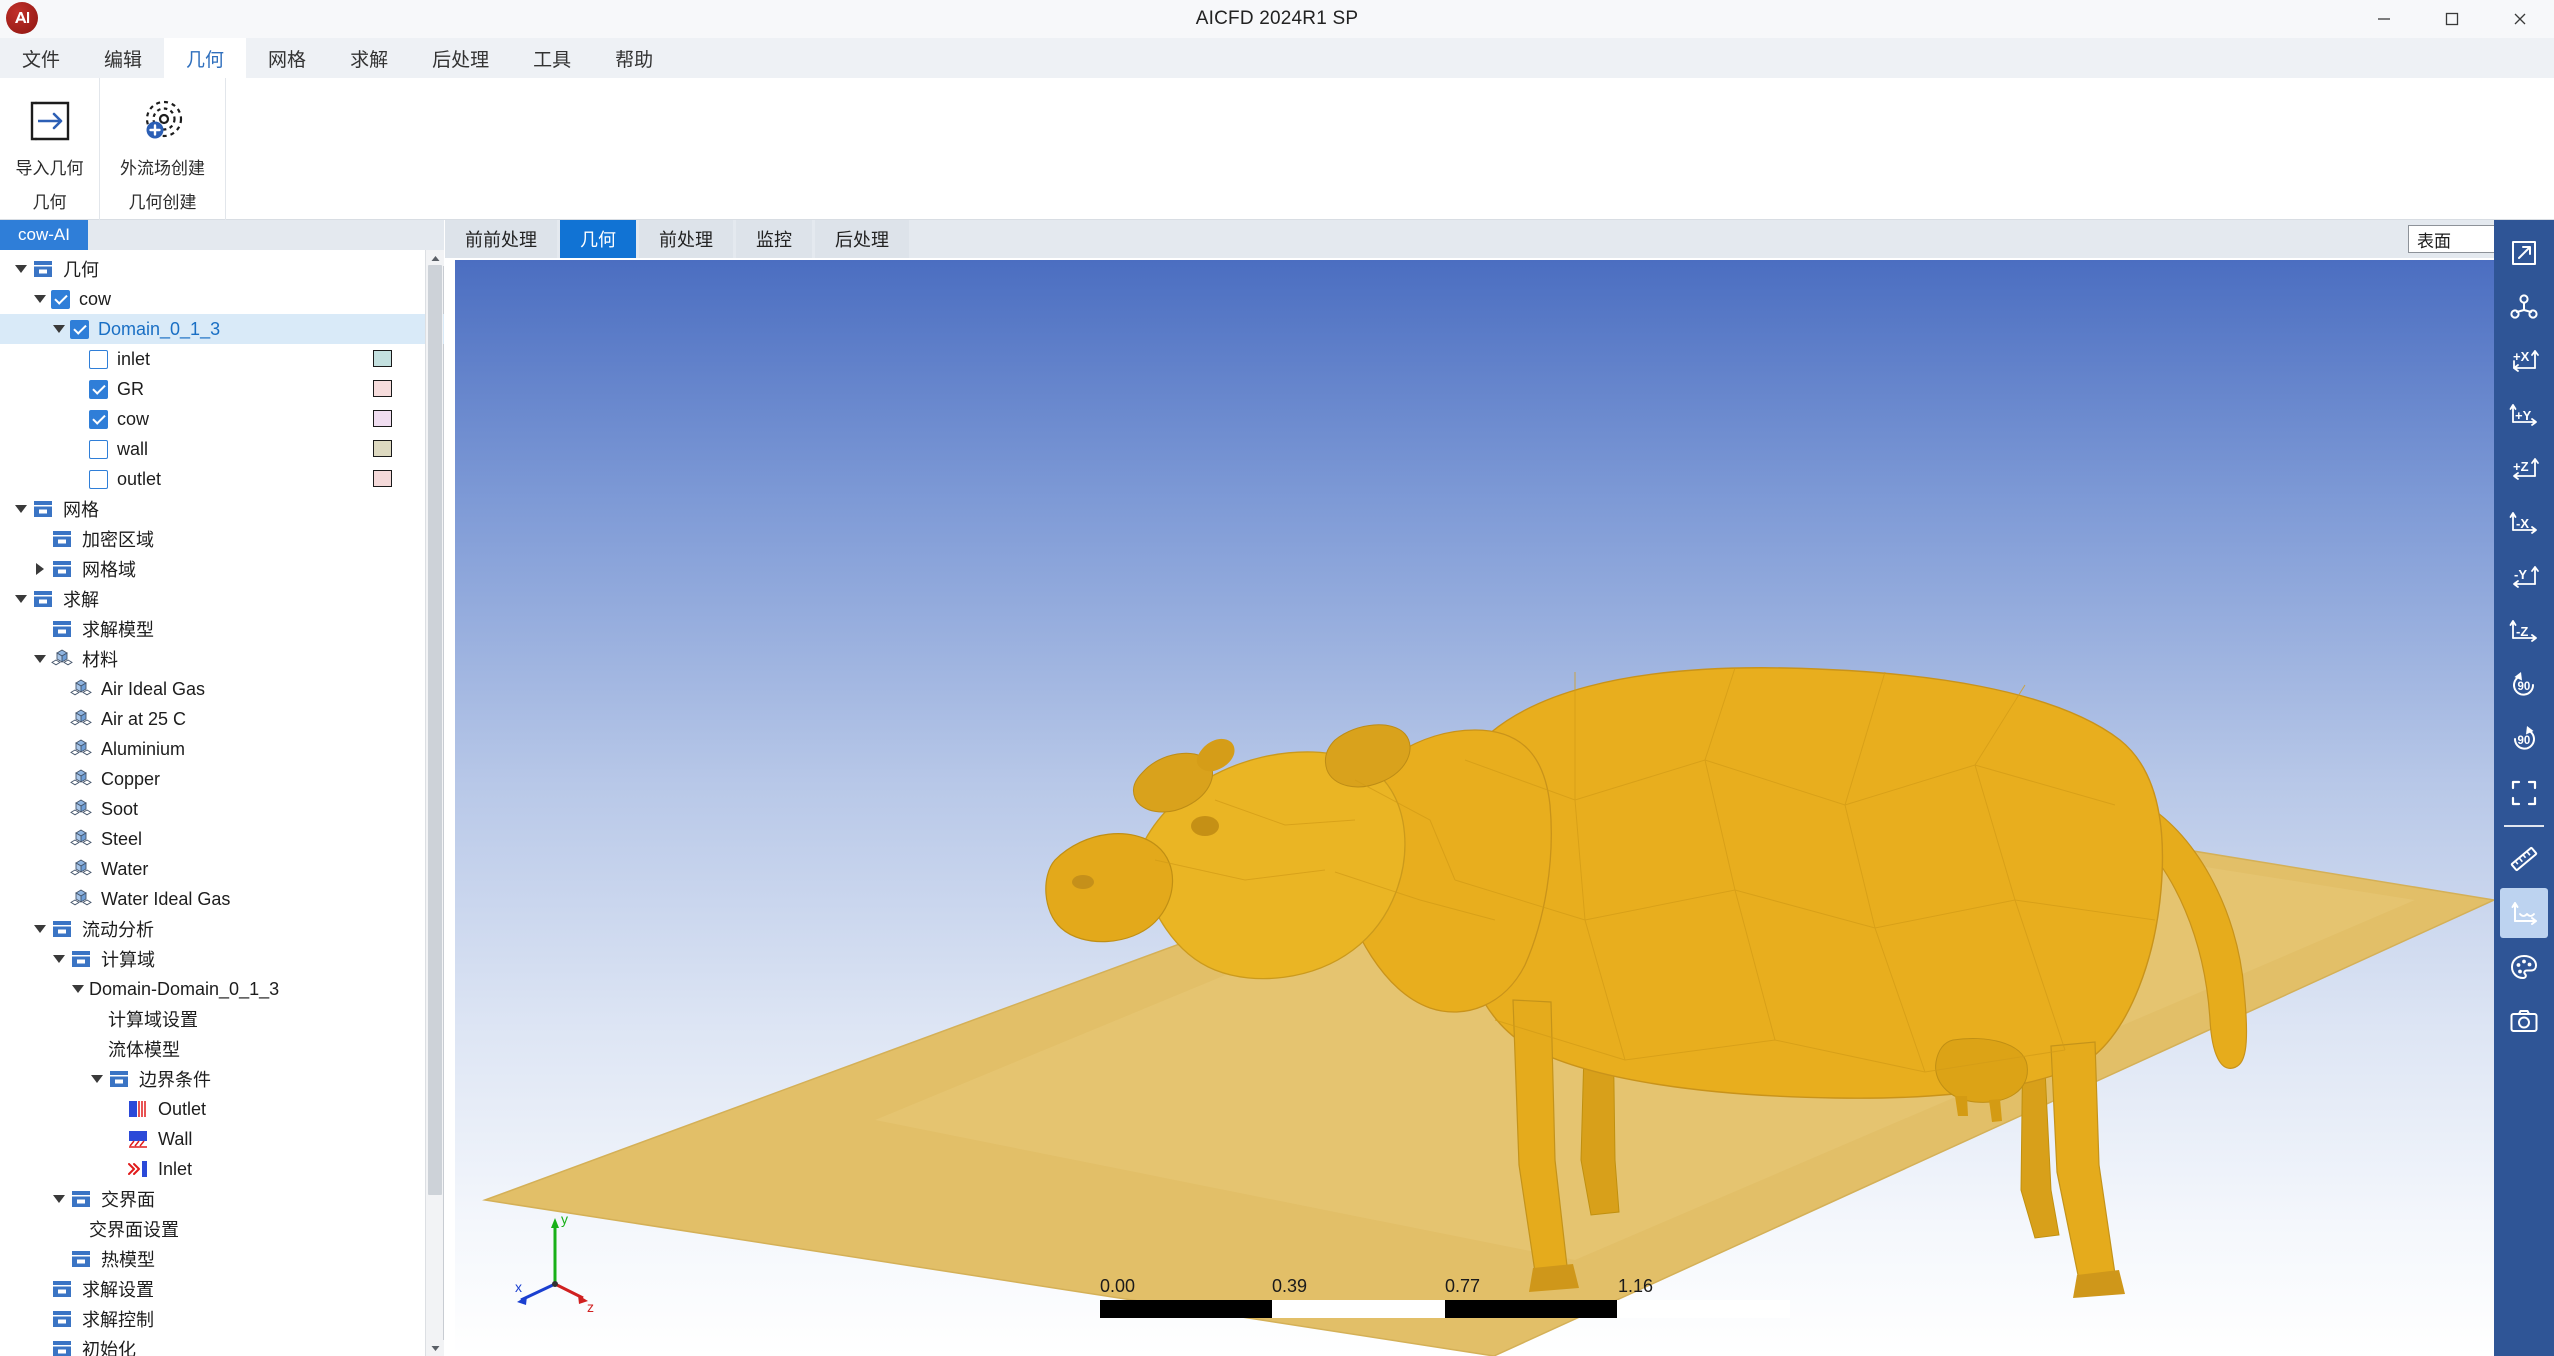 Image resolution: width=2554 pixels, height=1356 pixels. I want to click on menu-item-edit: 编辑, so click(123, 58).